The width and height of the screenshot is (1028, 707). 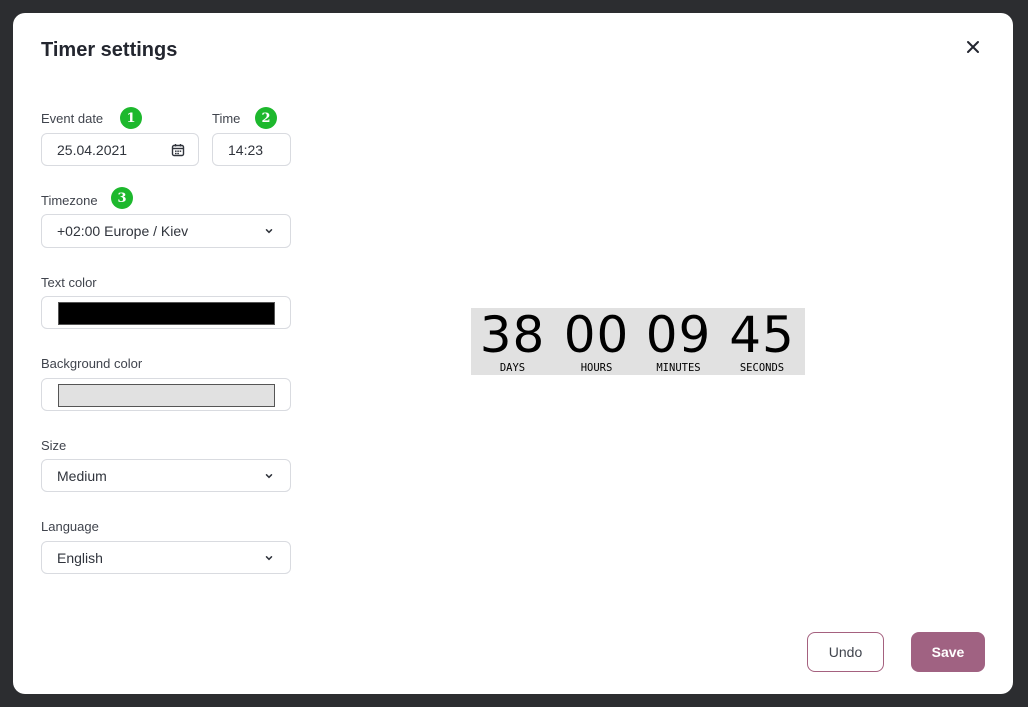 I want to click on timer-minutes-value: 09, so click(x=678, y=335).